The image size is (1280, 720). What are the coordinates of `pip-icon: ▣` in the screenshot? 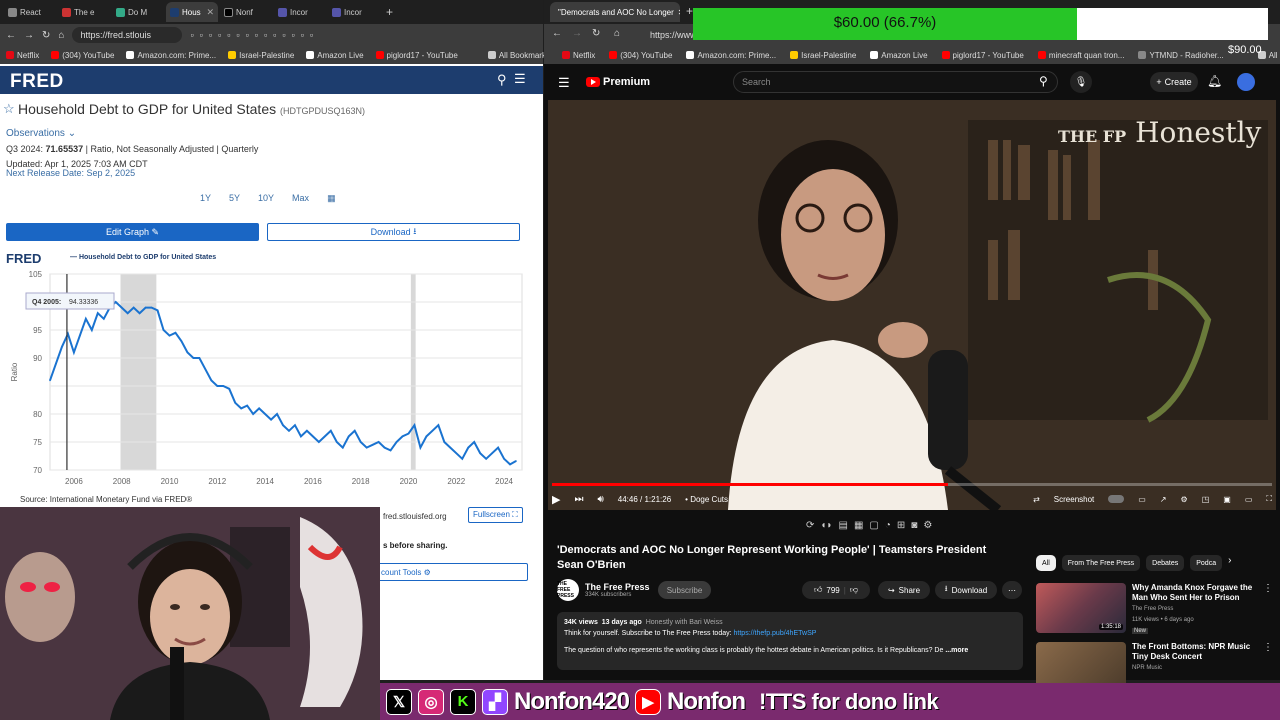 It's located at (1227, 499).